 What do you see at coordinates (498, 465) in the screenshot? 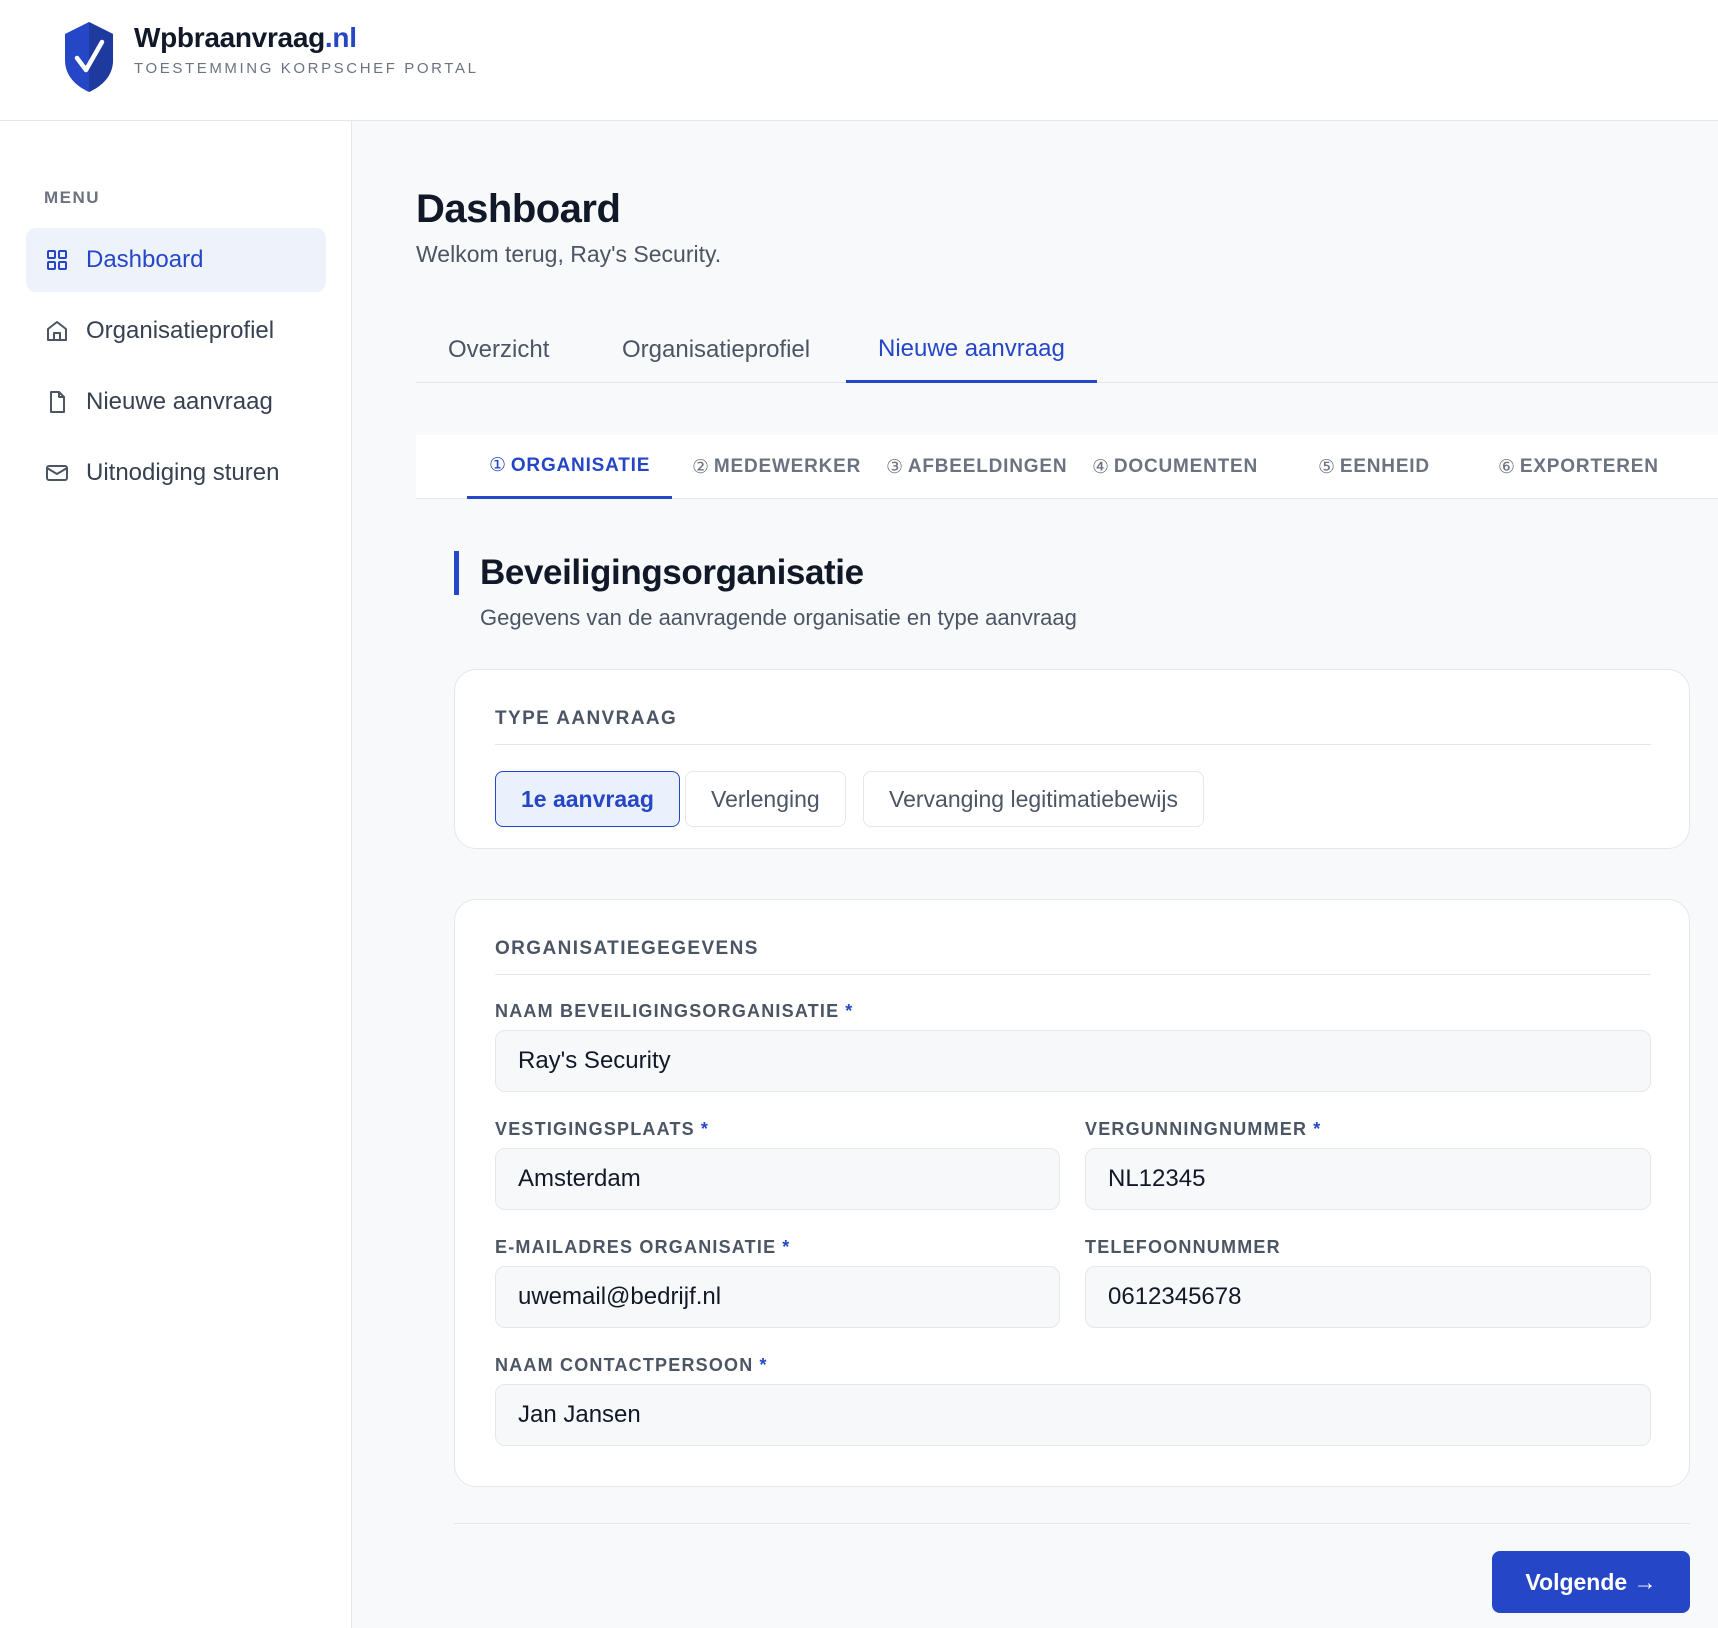
I see `step-number: ①` at bounding box center [498, 465].